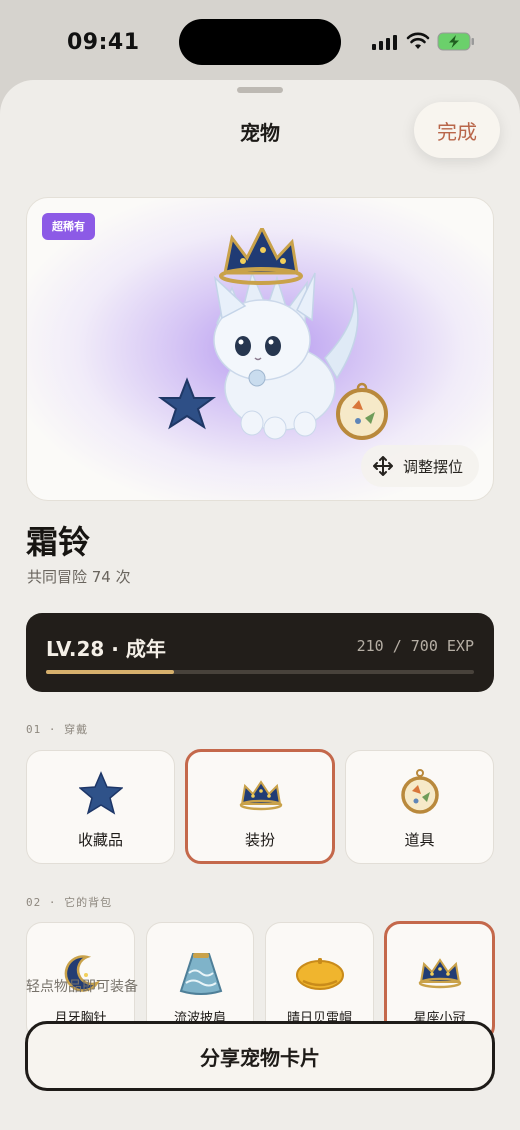 The image size is (520, 1130). What do you see at coordinates (187, 403) in the screenshot?
I see `star-plush-icon` at bounding box center [187, 403].